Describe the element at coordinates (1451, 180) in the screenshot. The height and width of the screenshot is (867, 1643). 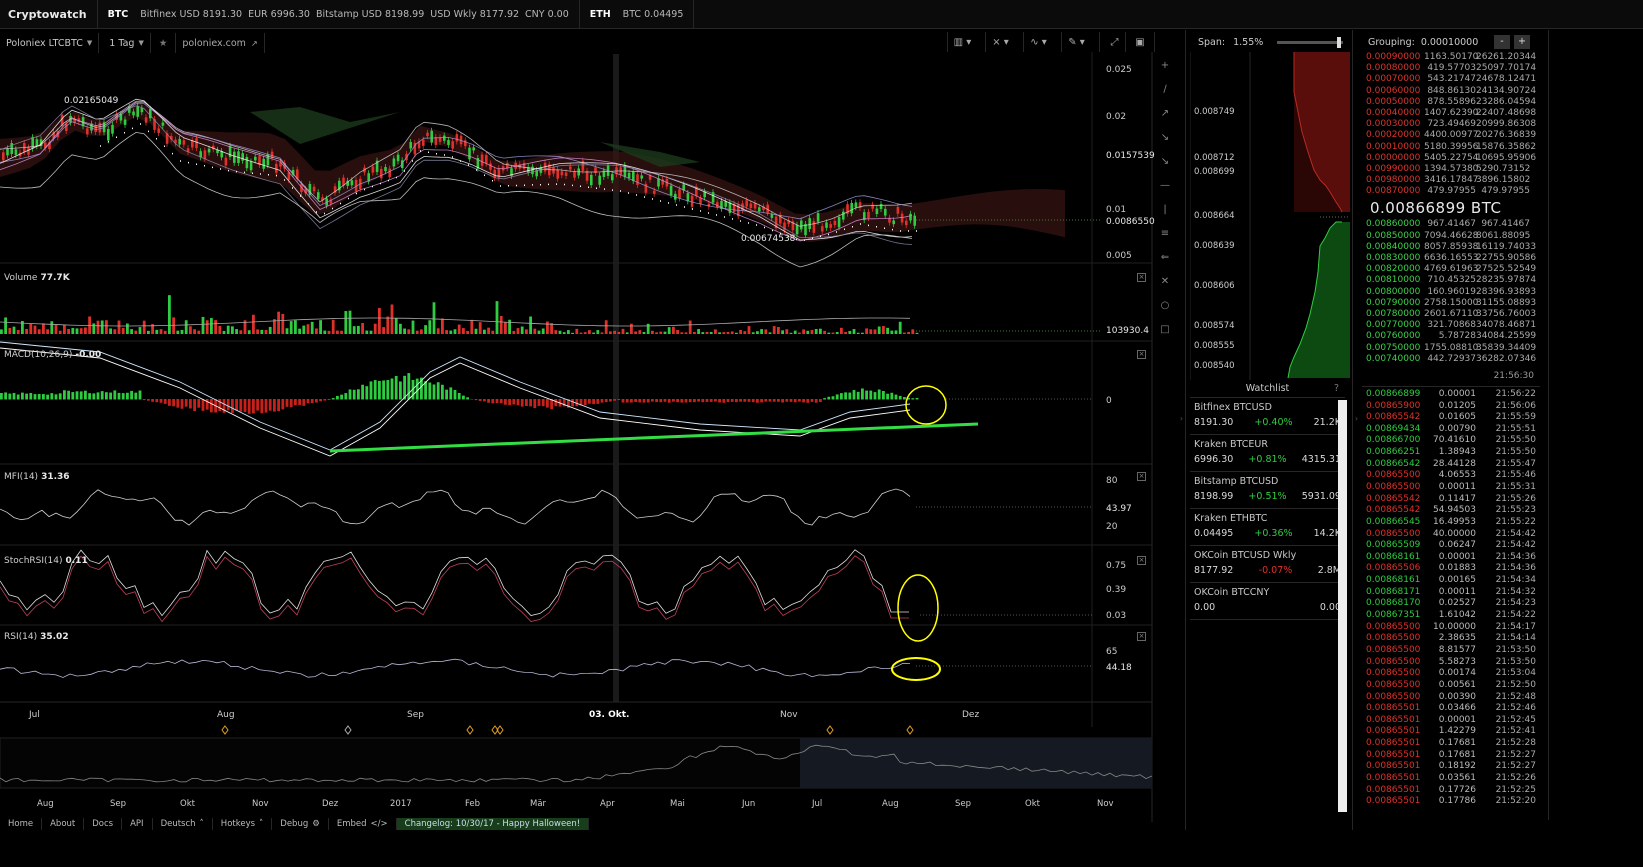
I see `ask-row: 0.00980000 3416.17847 3896.15802` at that location.